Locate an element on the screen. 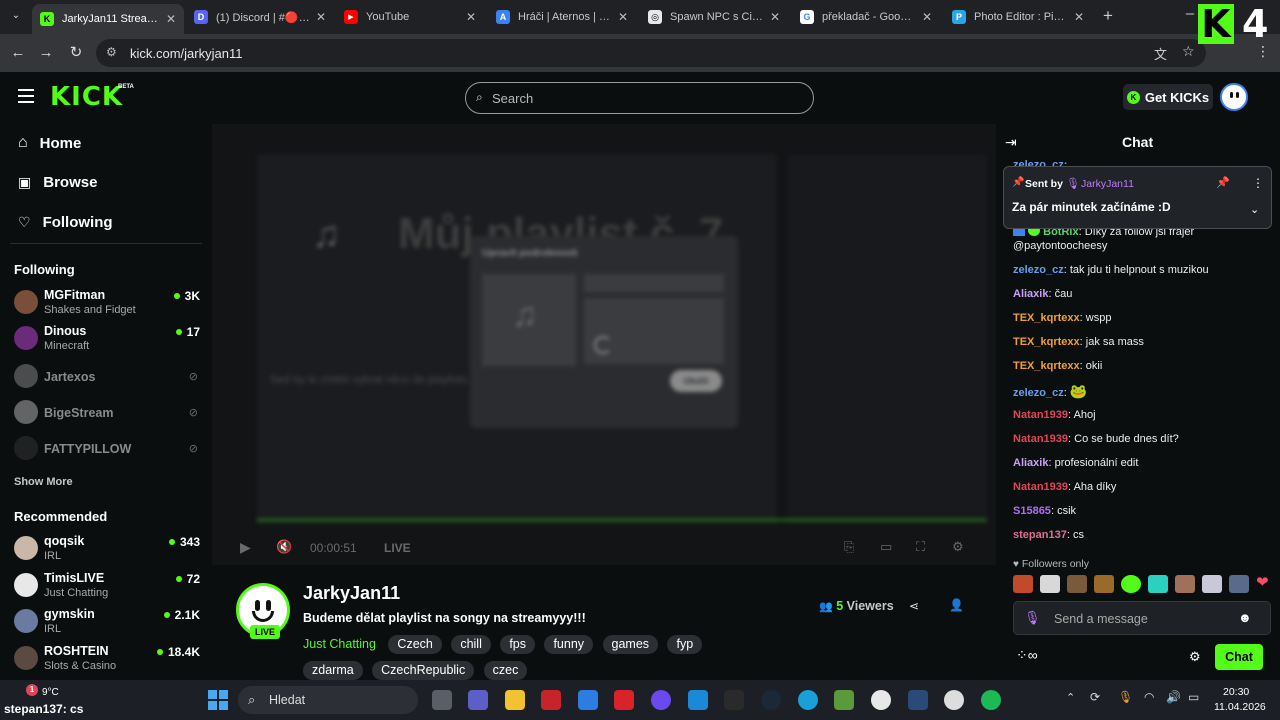 This screenshot has height=720, width=1280. search-input: ⌕ Search is located at coordinates (639, 98).